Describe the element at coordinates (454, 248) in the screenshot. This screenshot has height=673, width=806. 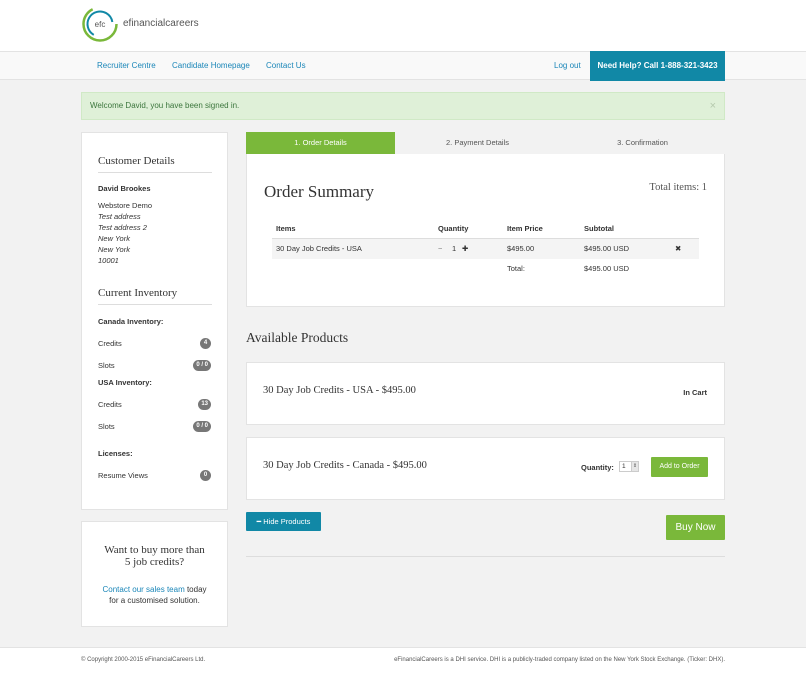
I see `cart-item-qty: 1` at that location.